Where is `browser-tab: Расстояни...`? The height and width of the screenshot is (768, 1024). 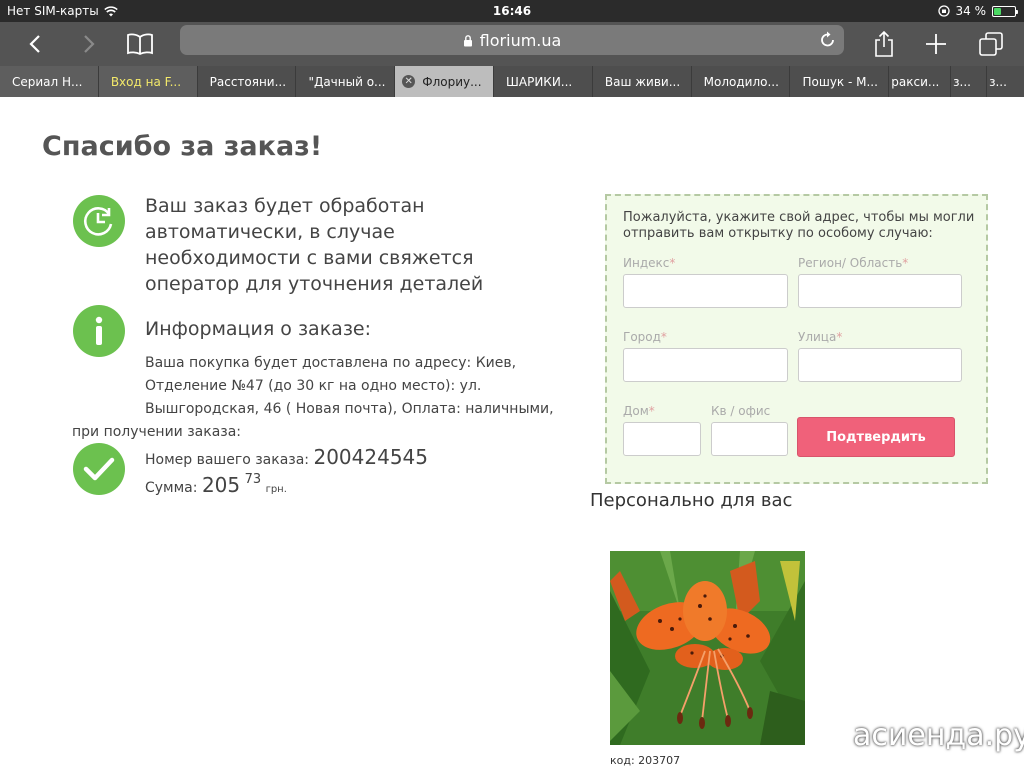 browser-tab: Расстояни... is located at coordinates (247, 81).